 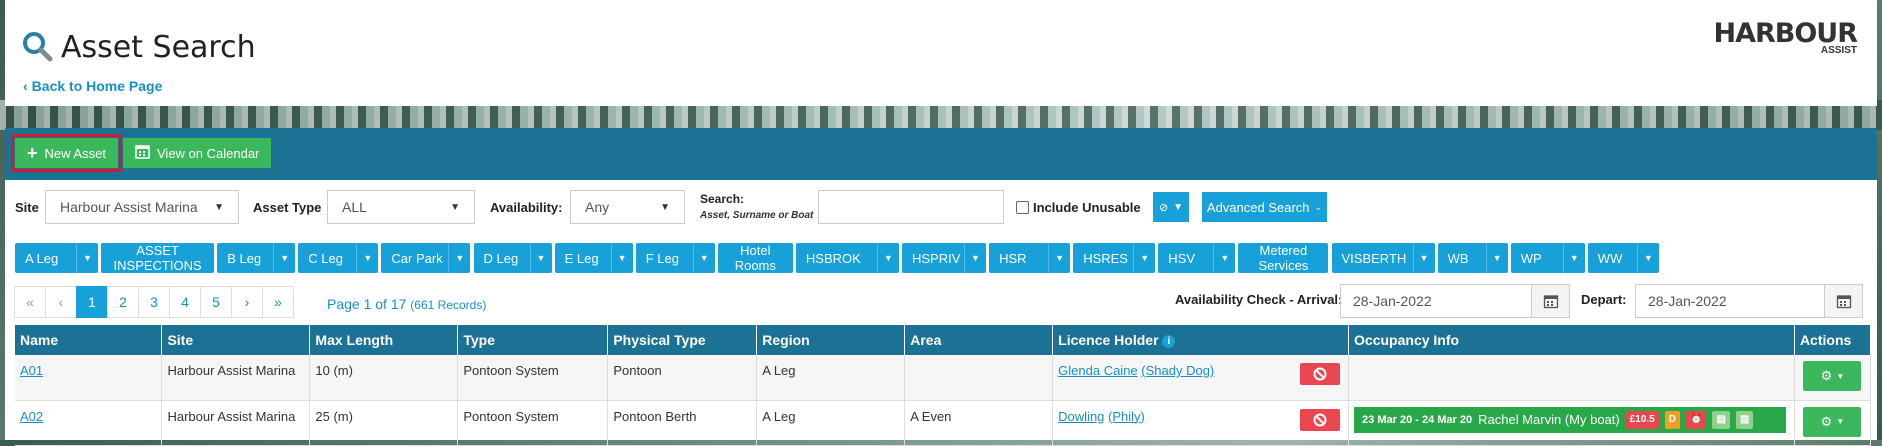 What do you see at coordinates (1078, 207) in the screenshot?
I see `include-unusable-checkbox: Include Unusable` at bounding box center [1078, 207].